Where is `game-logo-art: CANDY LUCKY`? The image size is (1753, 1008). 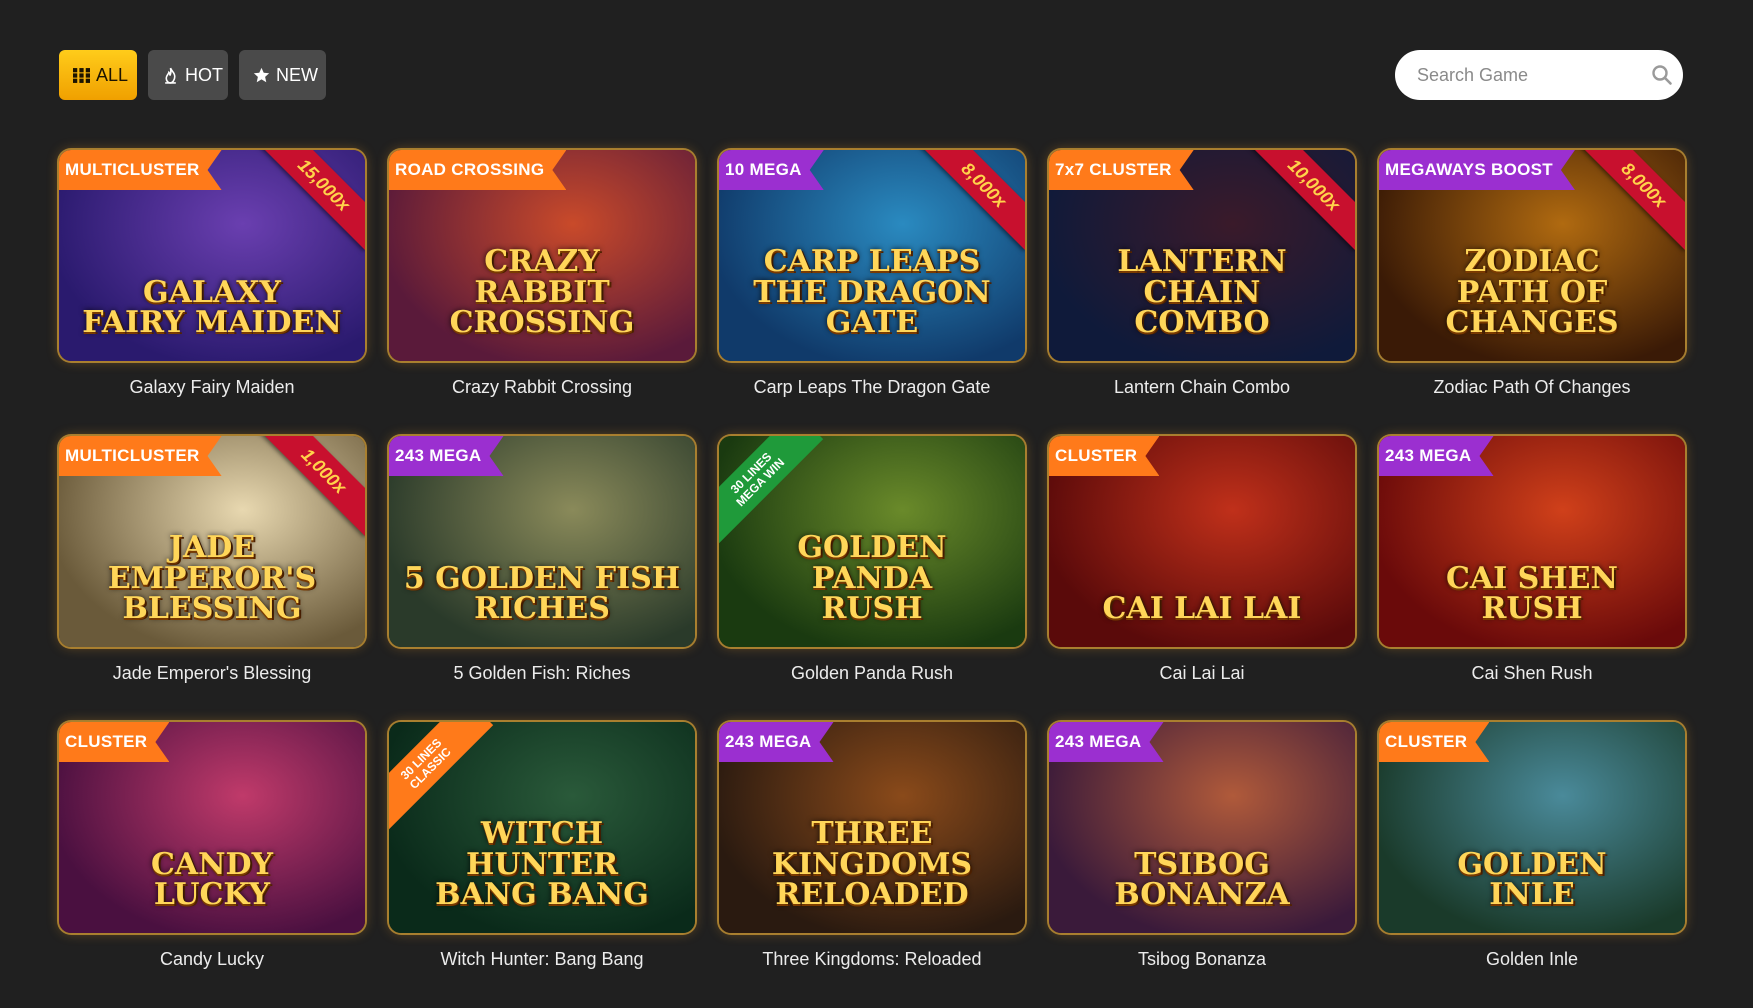
game-logo-art: CANDY LUCKY is located at coordinates (211, 879).